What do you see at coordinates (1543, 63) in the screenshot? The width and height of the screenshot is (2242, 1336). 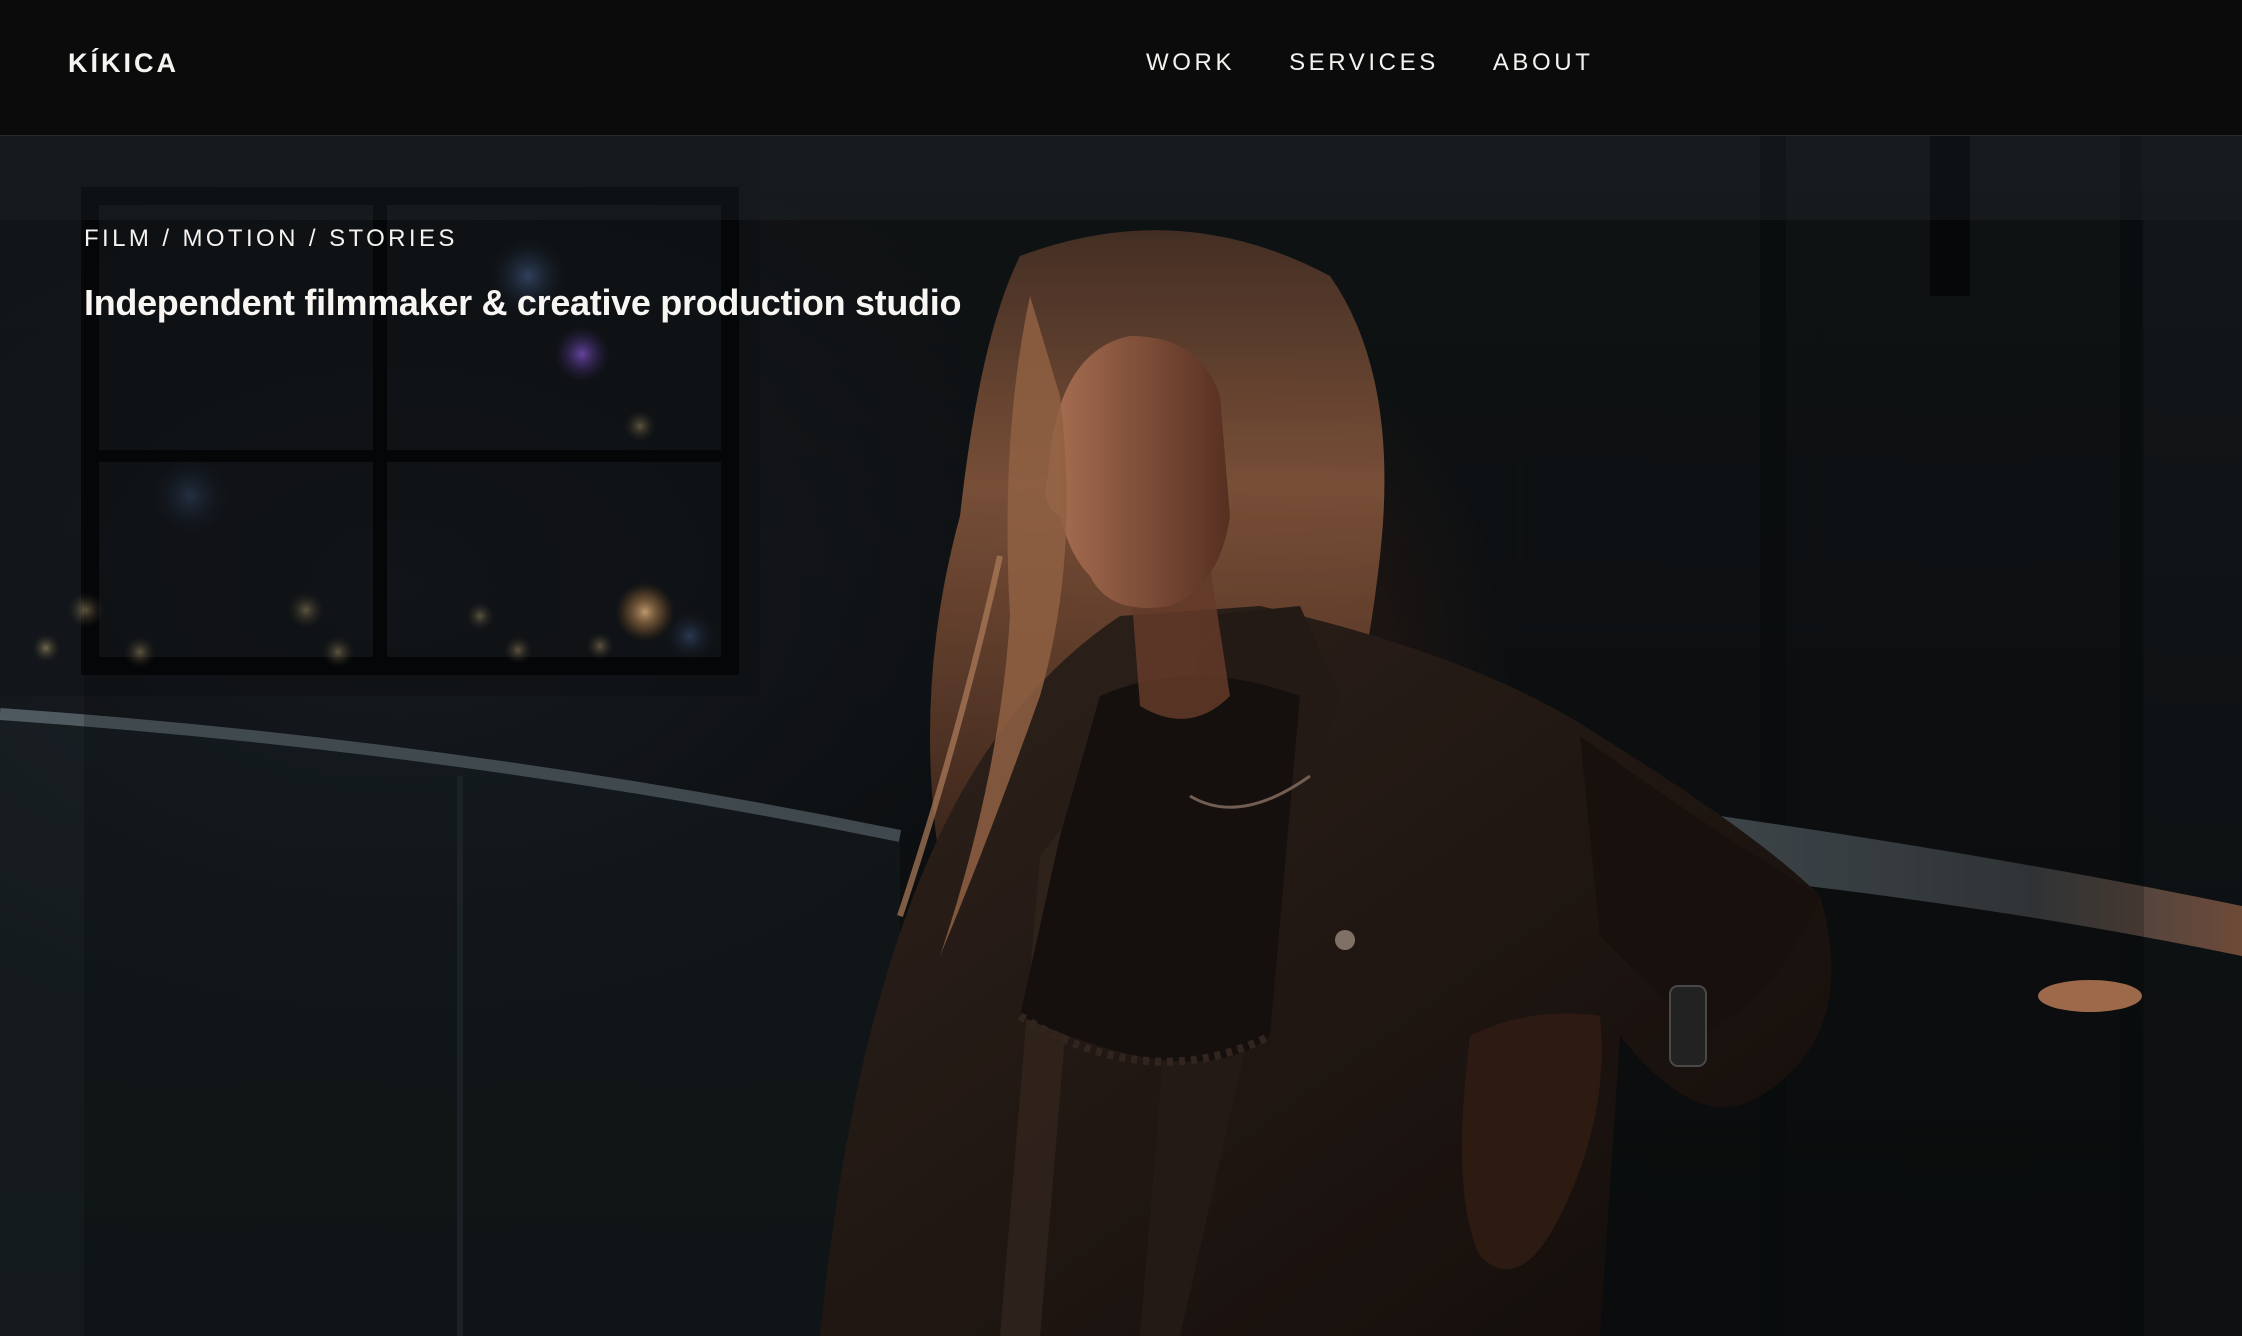 I see `nav-item-about: ABOUT` at bounding box center [1543, 63].